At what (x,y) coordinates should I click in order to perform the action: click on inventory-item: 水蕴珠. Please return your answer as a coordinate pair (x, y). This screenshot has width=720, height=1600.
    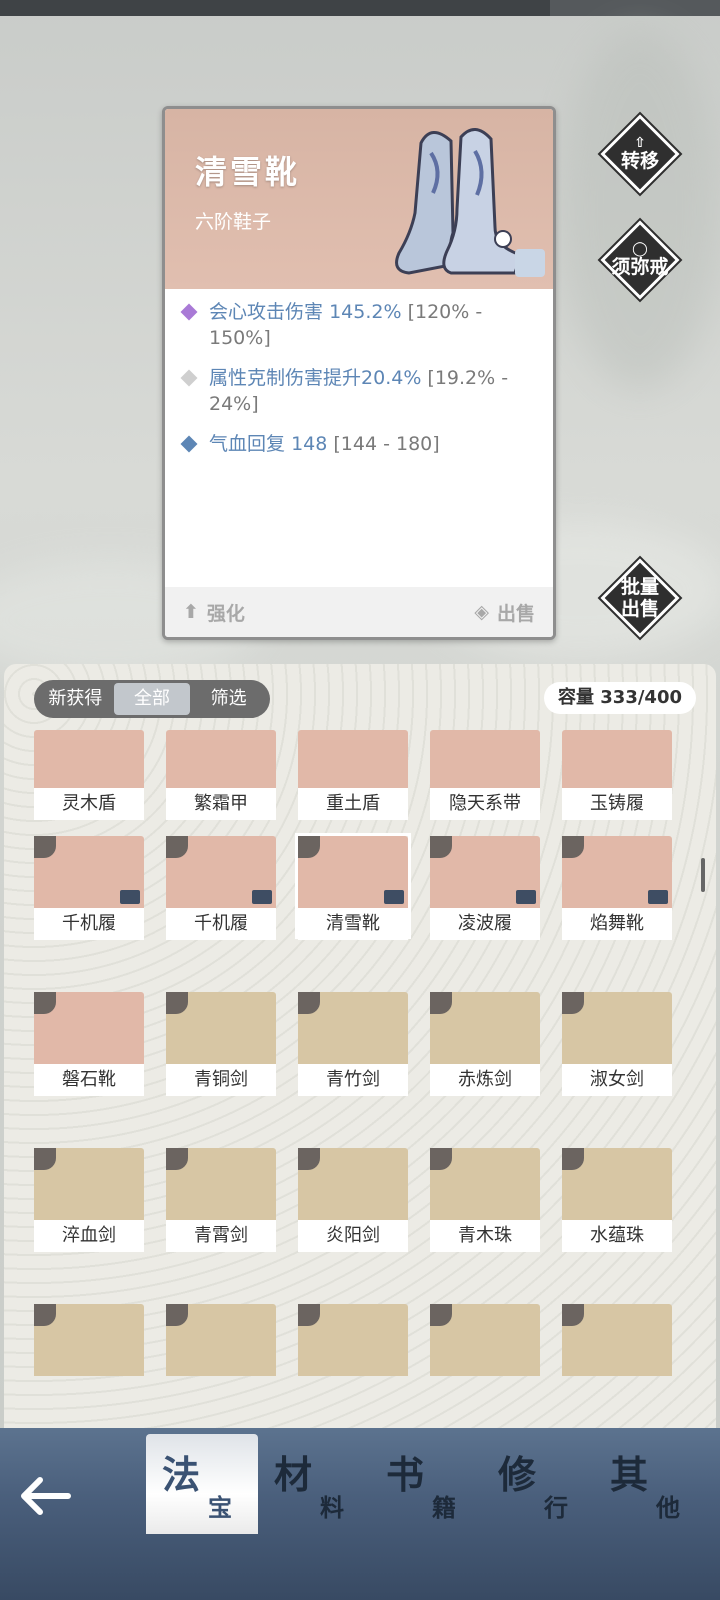
    Looking at the image, I should click on (617, 1200).